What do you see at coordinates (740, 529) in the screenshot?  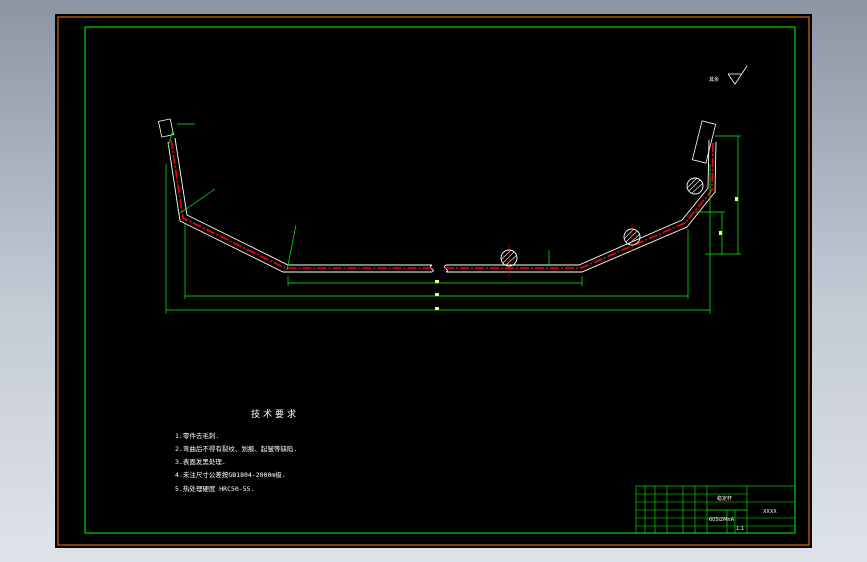 I see `title-block-scale: 1:1` at bounding box center [740, 529].